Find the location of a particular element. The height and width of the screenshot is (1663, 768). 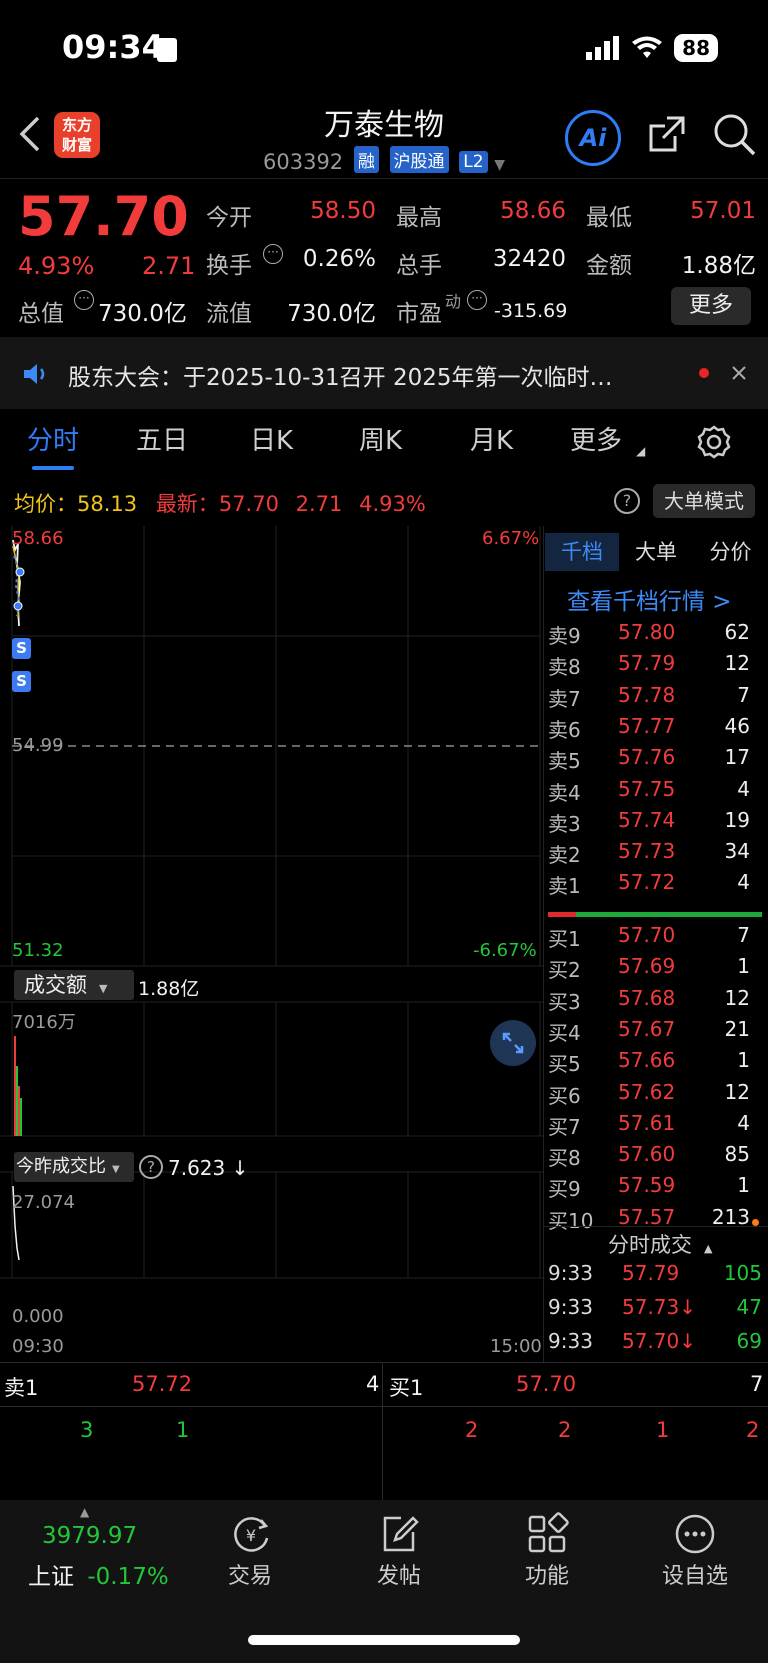

bid-row: 买5 57.66 1 is located at coordinates (649, 1063).